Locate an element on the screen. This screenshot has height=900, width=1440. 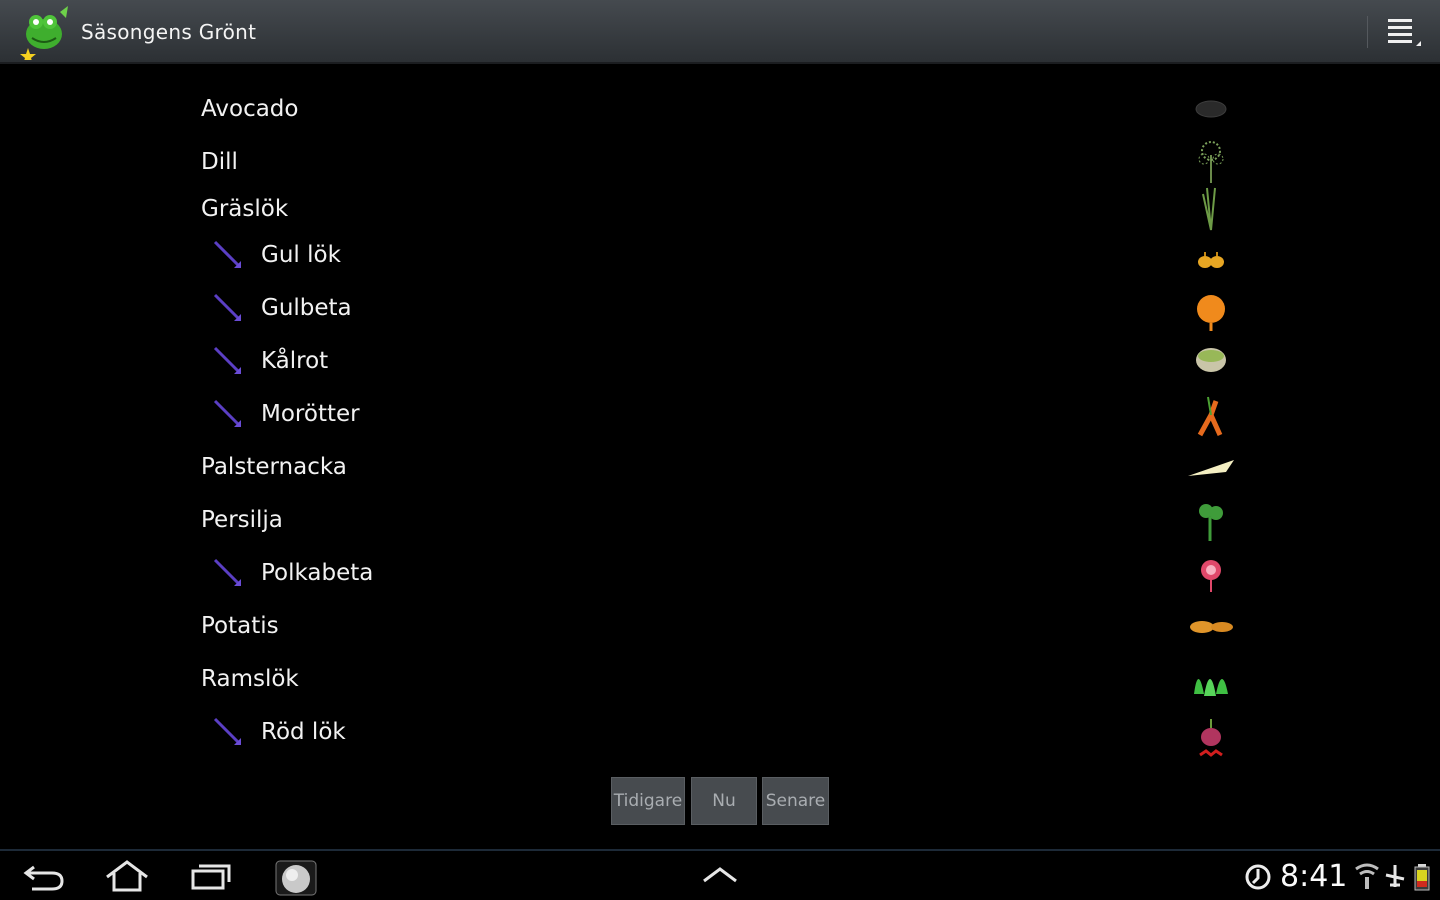
list-item: Kålrot is located at coordinates (720, 361).